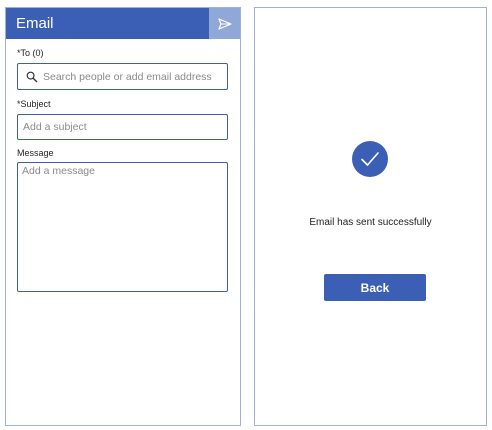 The width and height of the screenshot is (492, 430). I want to click on search-icon, so click(32, 77).